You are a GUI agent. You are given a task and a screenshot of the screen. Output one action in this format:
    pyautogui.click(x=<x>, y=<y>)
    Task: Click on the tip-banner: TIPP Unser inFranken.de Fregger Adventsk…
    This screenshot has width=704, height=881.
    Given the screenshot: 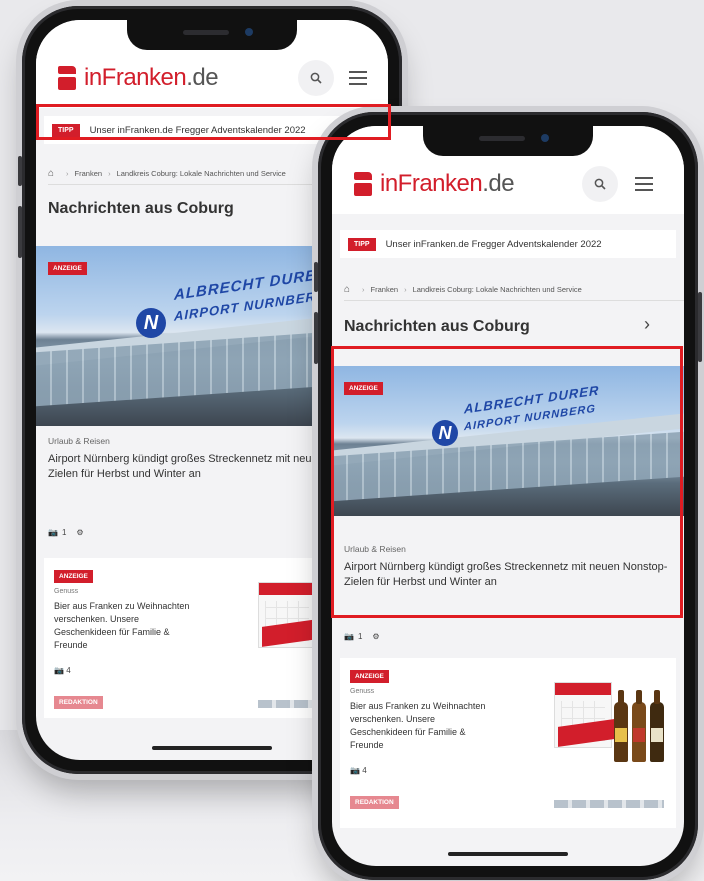 What is the action you would take?
    pyautogui.click(x=508, y=244)
    